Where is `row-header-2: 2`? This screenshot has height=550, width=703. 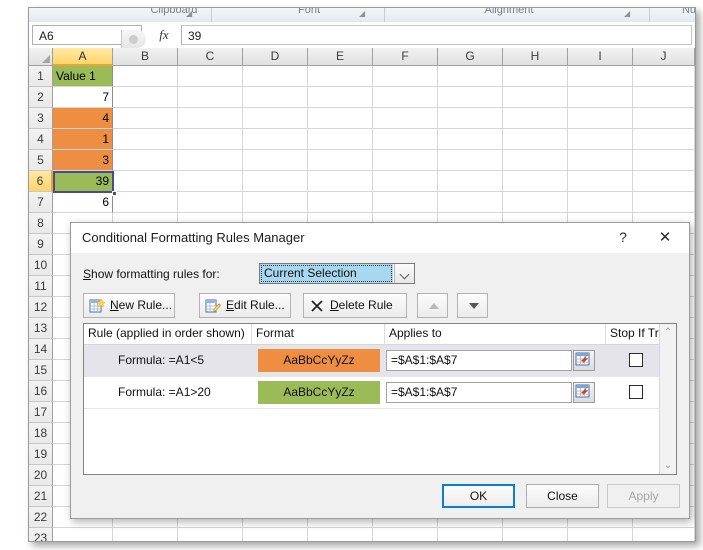
row-header-2: 2 is located at coordinates (41, 97).